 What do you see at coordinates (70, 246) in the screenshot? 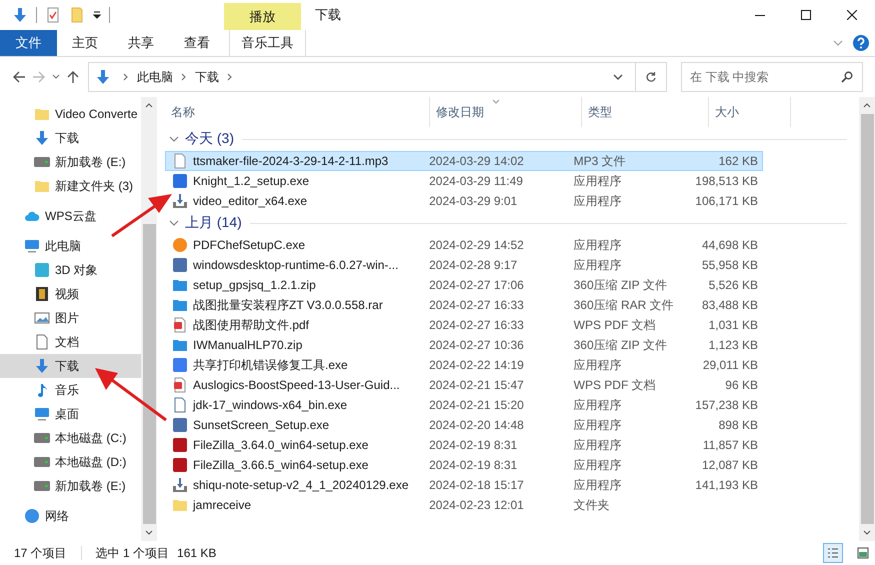
I see `sidebar-item: 此电脑` at bounding box center [70, 246].